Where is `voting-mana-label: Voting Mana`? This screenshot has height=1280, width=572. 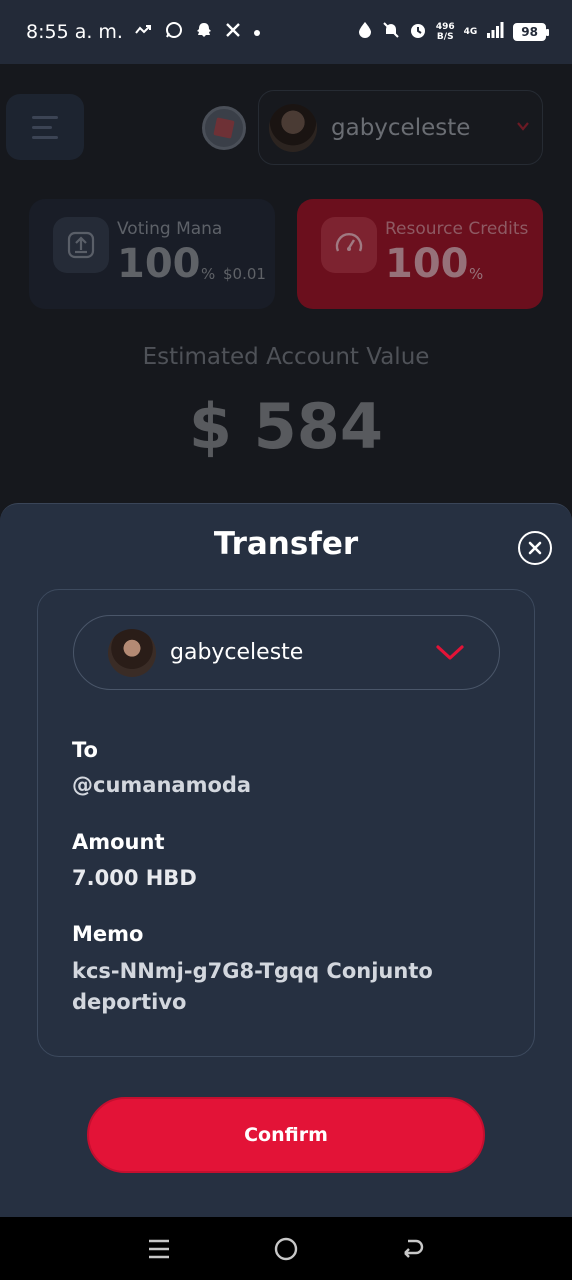 voting-mana-label: Voting Mana is located at coordinates (170, 229).